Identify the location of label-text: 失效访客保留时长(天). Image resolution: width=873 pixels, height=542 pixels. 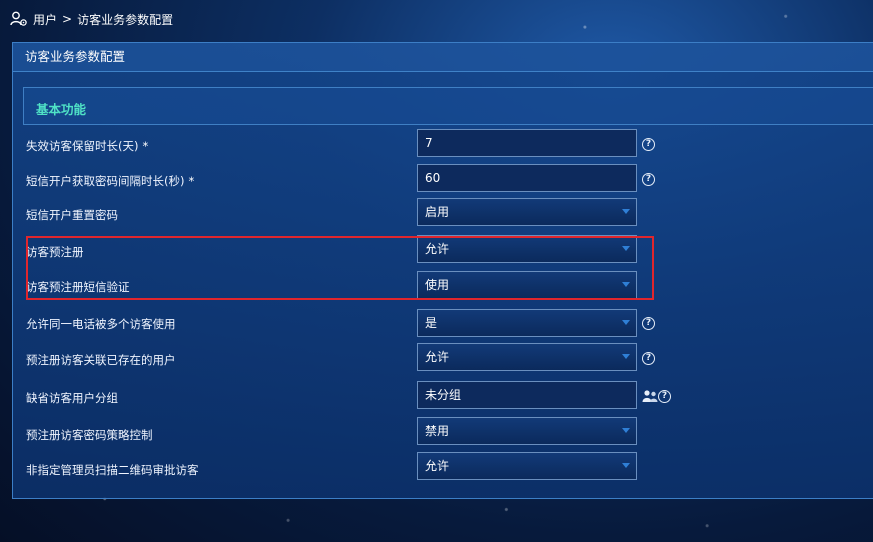
(82, 146).